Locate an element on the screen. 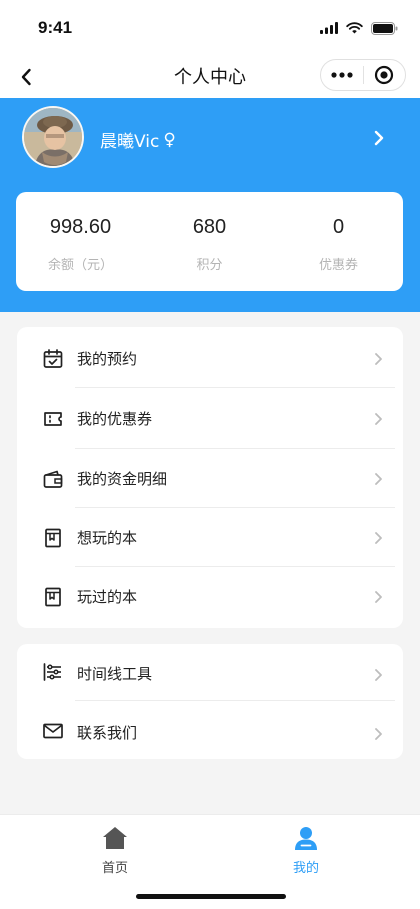 The height and width of the screenshot is (909, 420). menu-label: 联系我们 is located at coordinates (107, 733).